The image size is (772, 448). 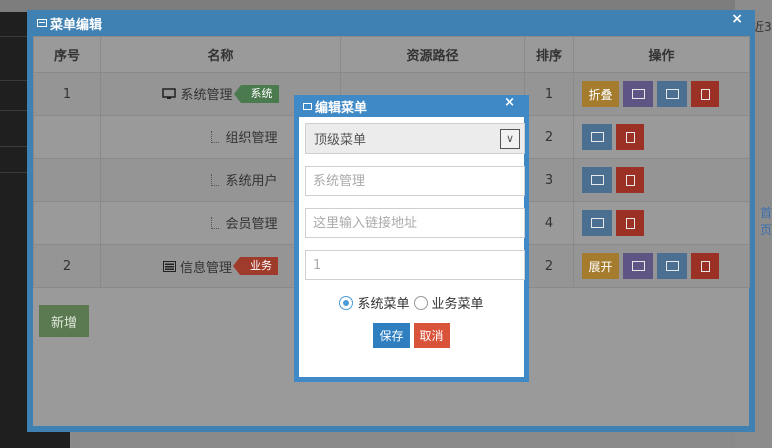 What do you see at coordinates (169, 93) in the screenshot?
I see `monitor-icon` at bounding box center [169, 93].